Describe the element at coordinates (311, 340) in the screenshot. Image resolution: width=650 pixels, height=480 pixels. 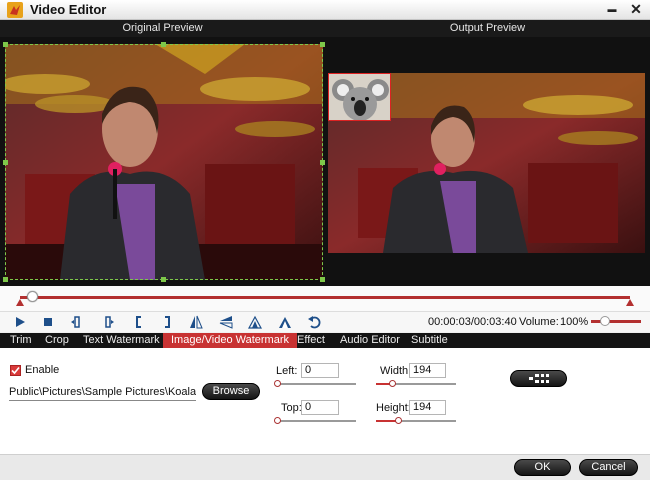
I see `tab-effect: Effect` at that location.